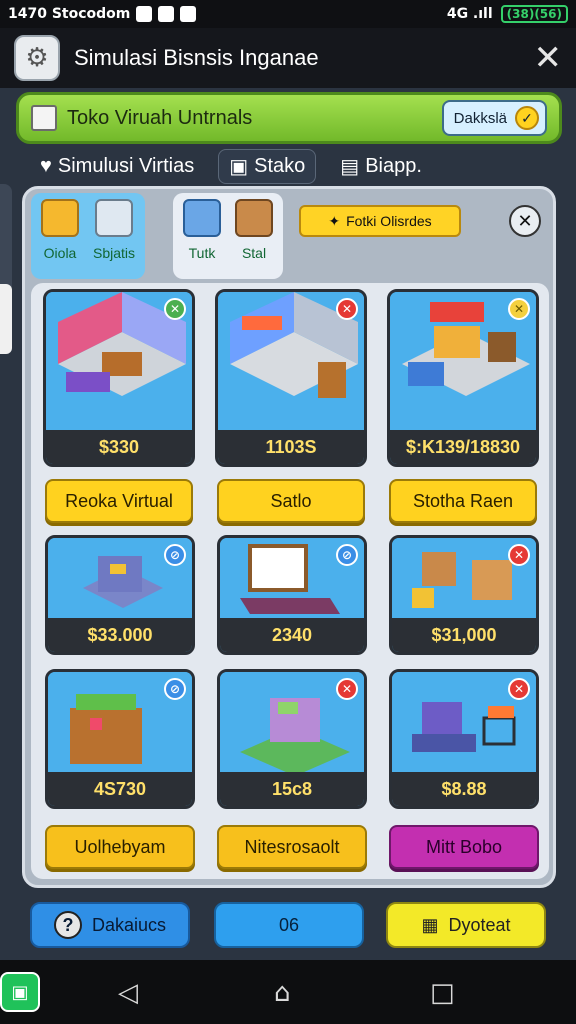 The width and height of the screenshot is (576, 1024). What do you see at coordinates (292, 595) in the screenshot?
I see `item-card: ⊘ 2340` at bounding box center [292, 595].